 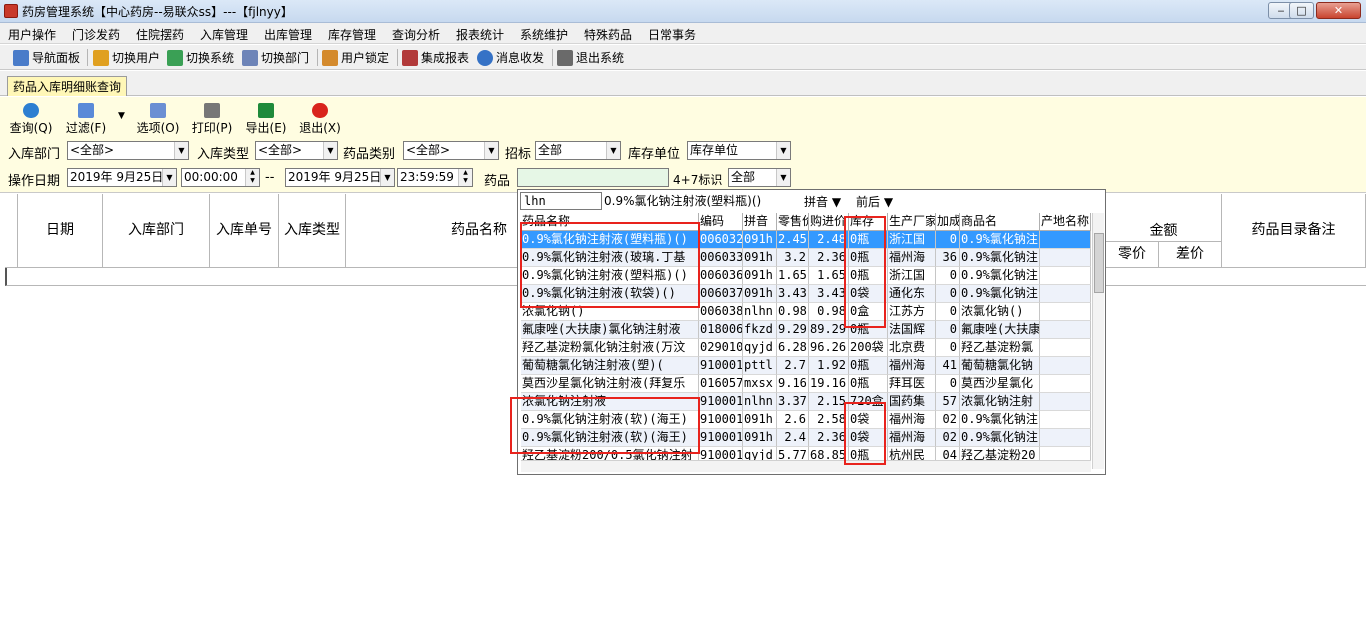 What do you see at coordinates (121, 116) in the screenshot?
I see `filter-dropdown-arrow-icon: ▼` at bounding box center [121, 116].